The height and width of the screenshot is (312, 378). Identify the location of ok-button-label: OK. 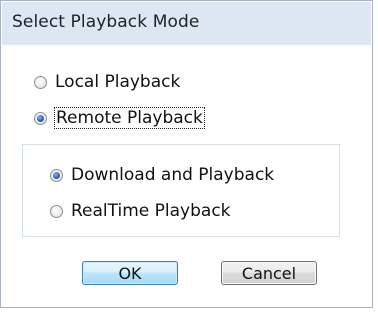
(130, 273).